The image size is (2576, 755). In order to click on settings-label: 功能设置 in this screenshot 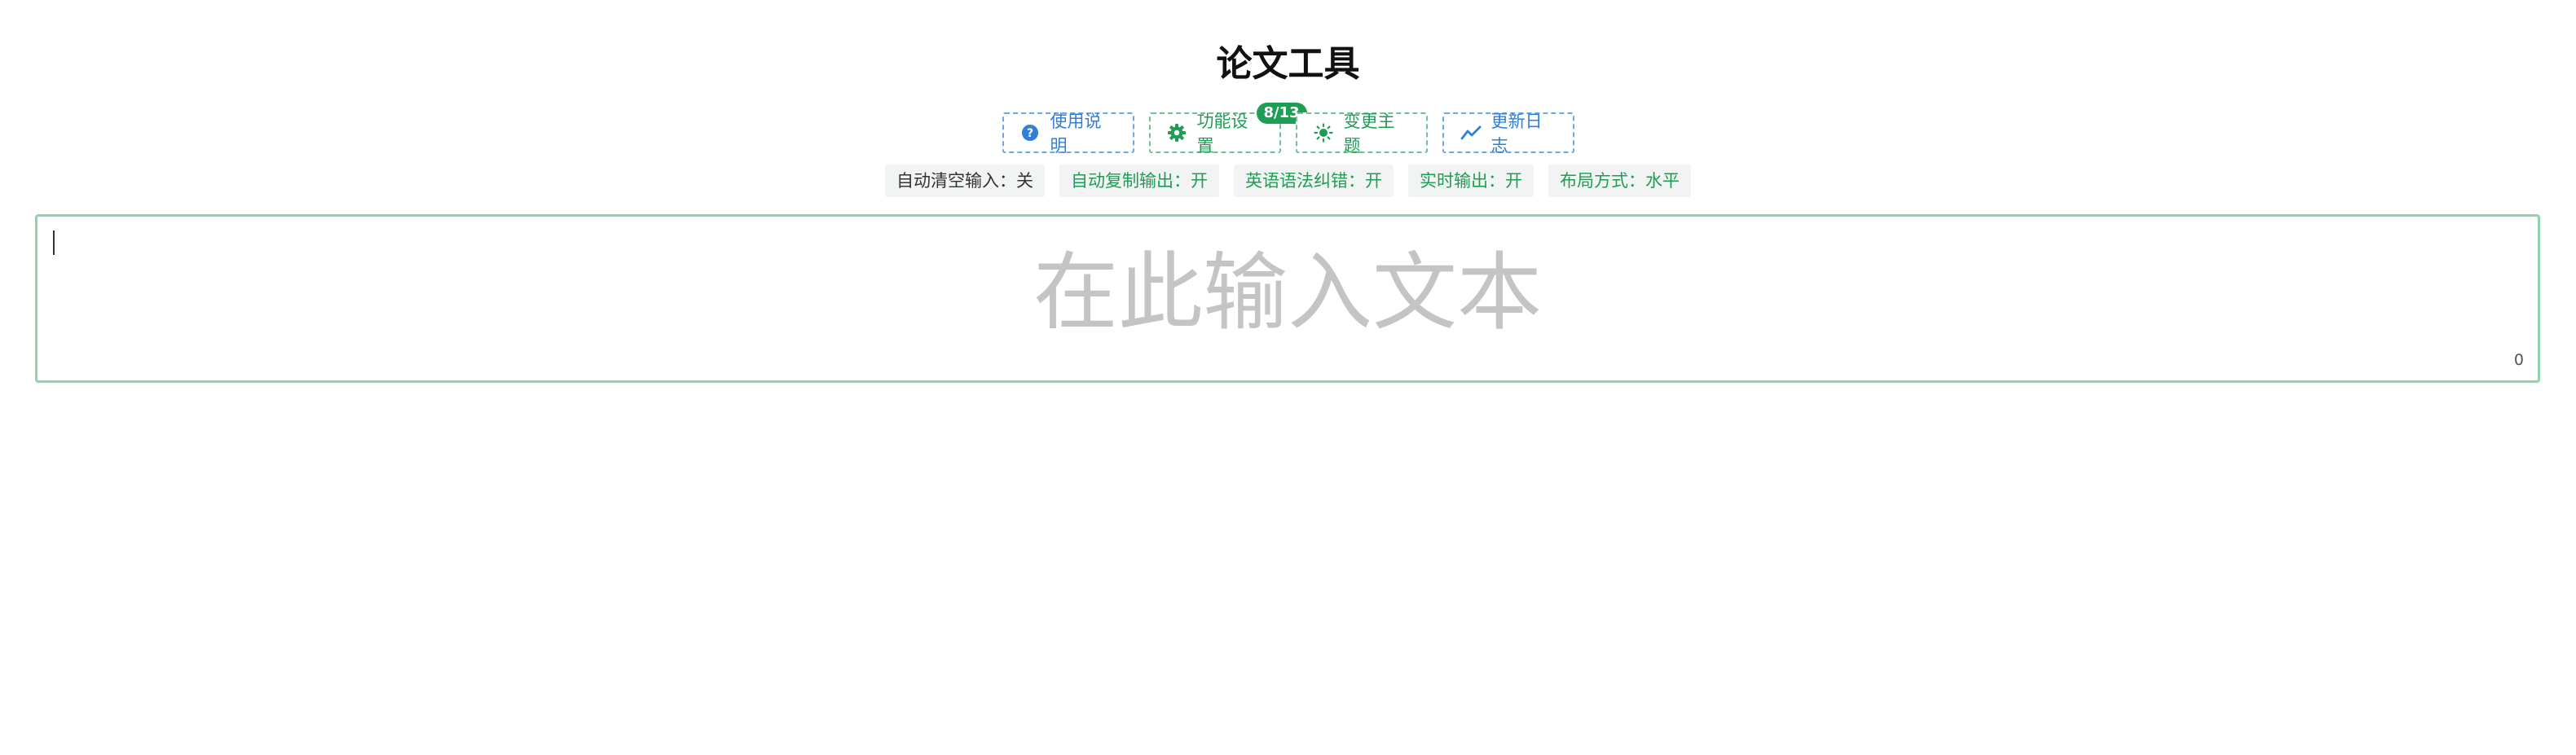, I will do `click(1222, 134)`.